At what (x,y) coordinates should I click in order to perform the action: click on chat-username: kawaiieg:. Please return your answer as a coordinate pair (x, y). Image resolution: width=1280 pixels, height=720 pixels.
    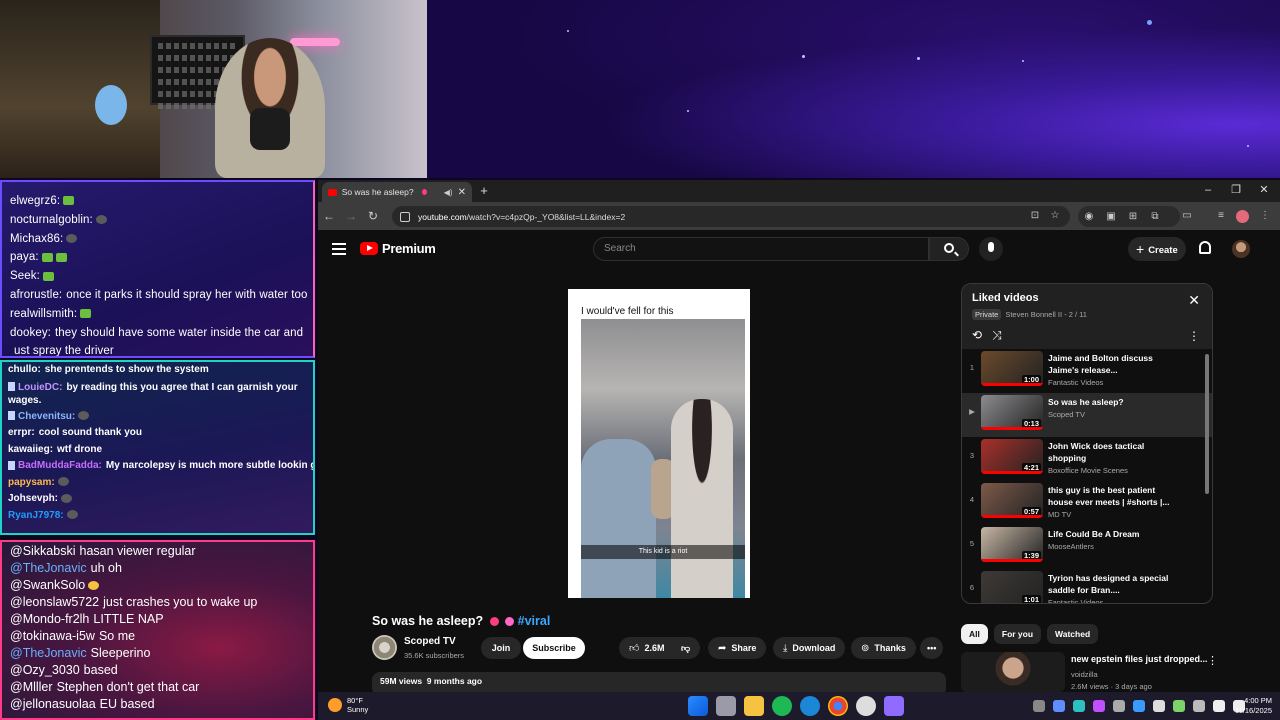
    Looking at the image, I should click on (30, 449).